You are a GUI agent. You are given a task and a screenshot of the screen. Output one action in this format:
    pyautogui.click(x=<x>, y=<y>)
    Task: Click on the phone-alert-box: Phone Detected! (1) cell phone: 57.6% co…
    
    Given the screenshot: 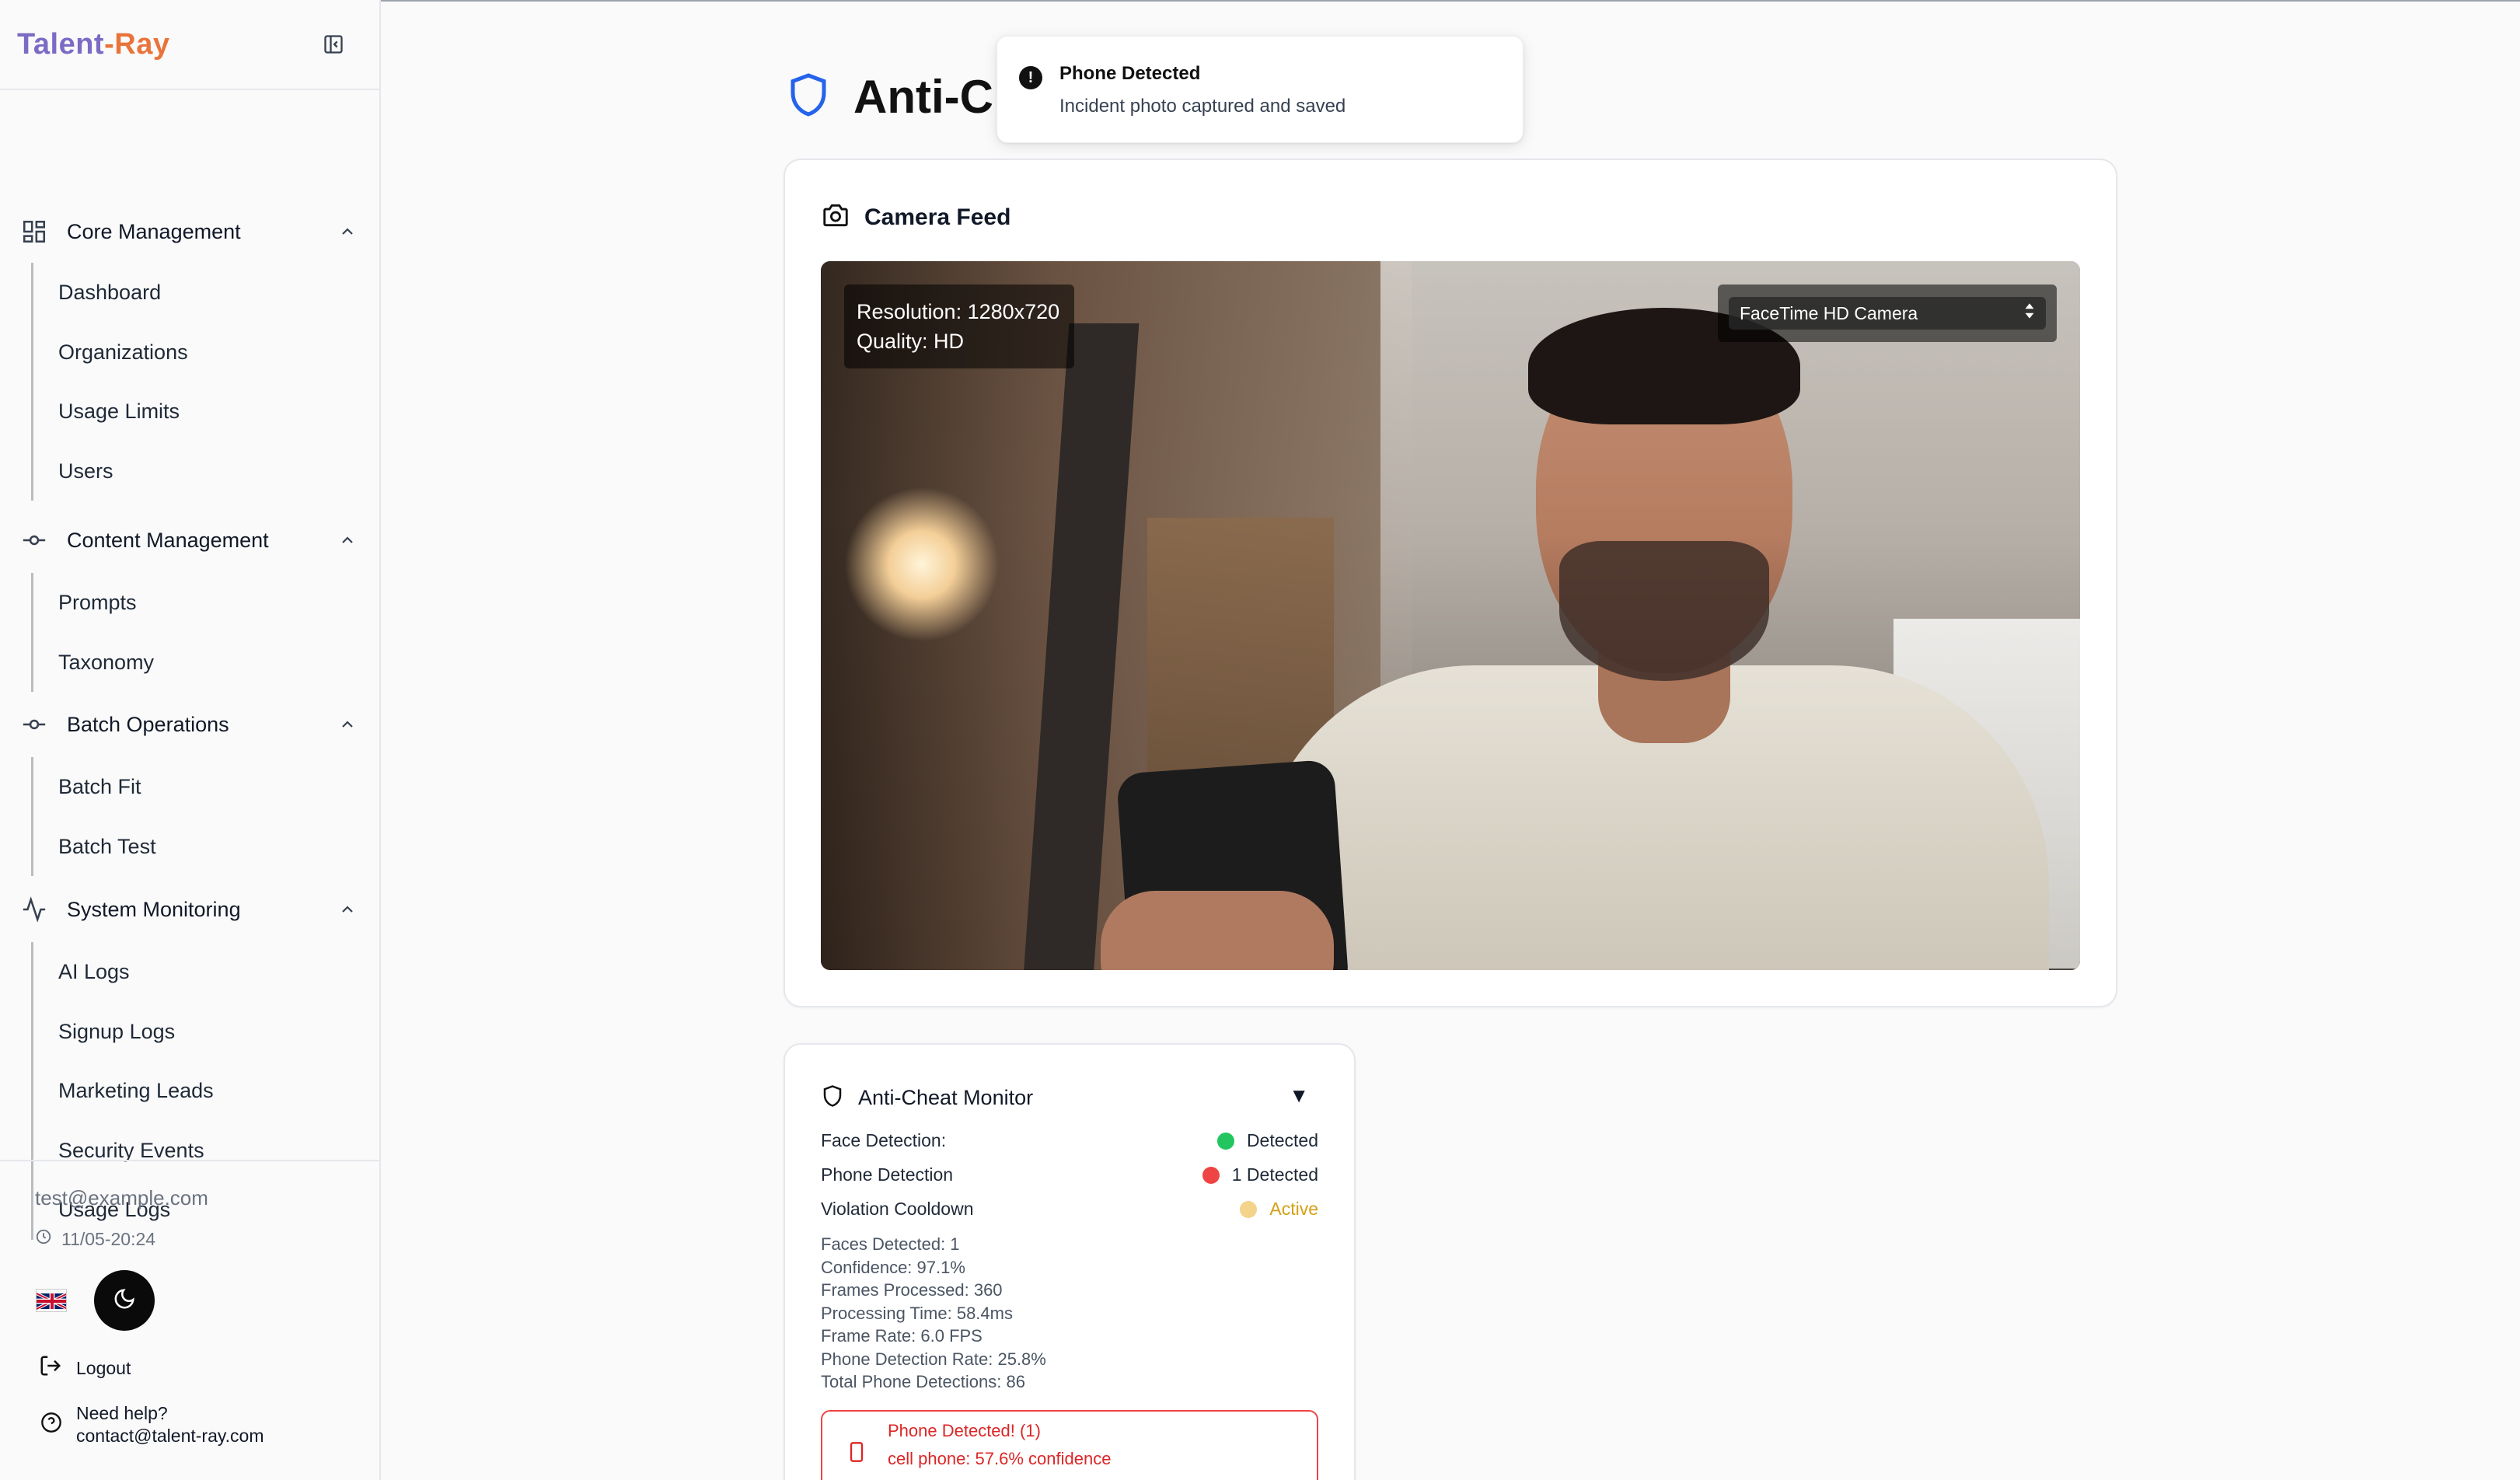 What is the action you would take?
    pyautogui.click(x=1069, y=1445)
    